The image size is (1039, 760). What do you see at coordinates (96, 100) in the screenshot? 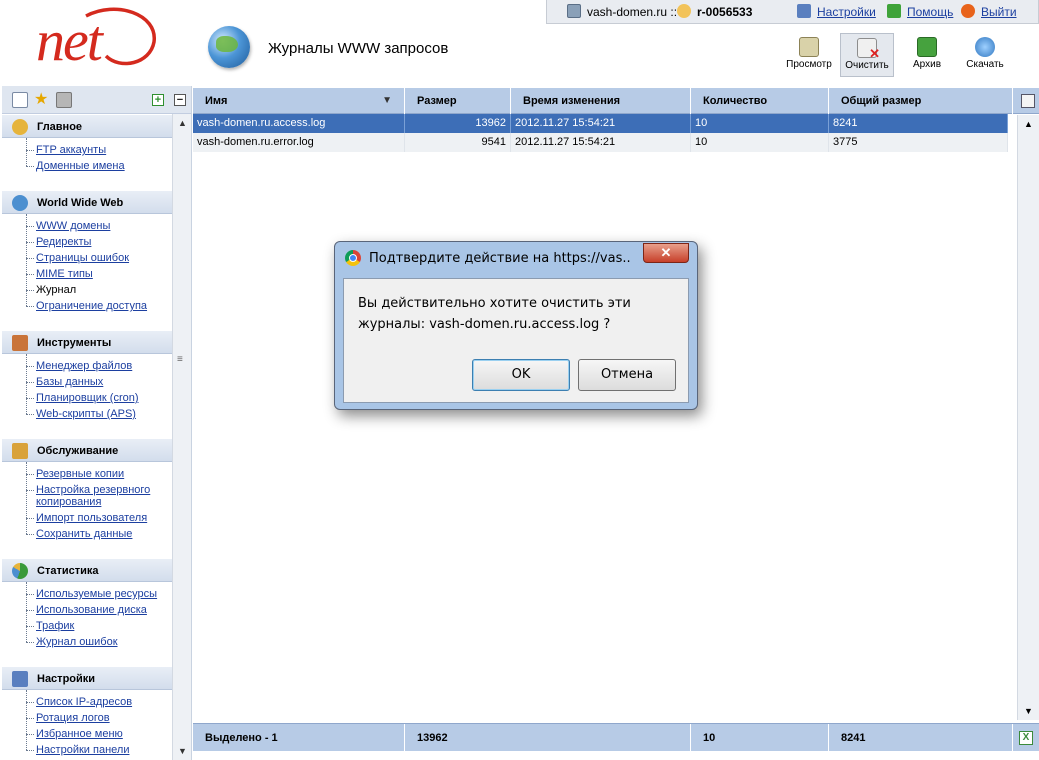
I see `sidebar-tabs: ★ + −` at bounding box center [96, 100].